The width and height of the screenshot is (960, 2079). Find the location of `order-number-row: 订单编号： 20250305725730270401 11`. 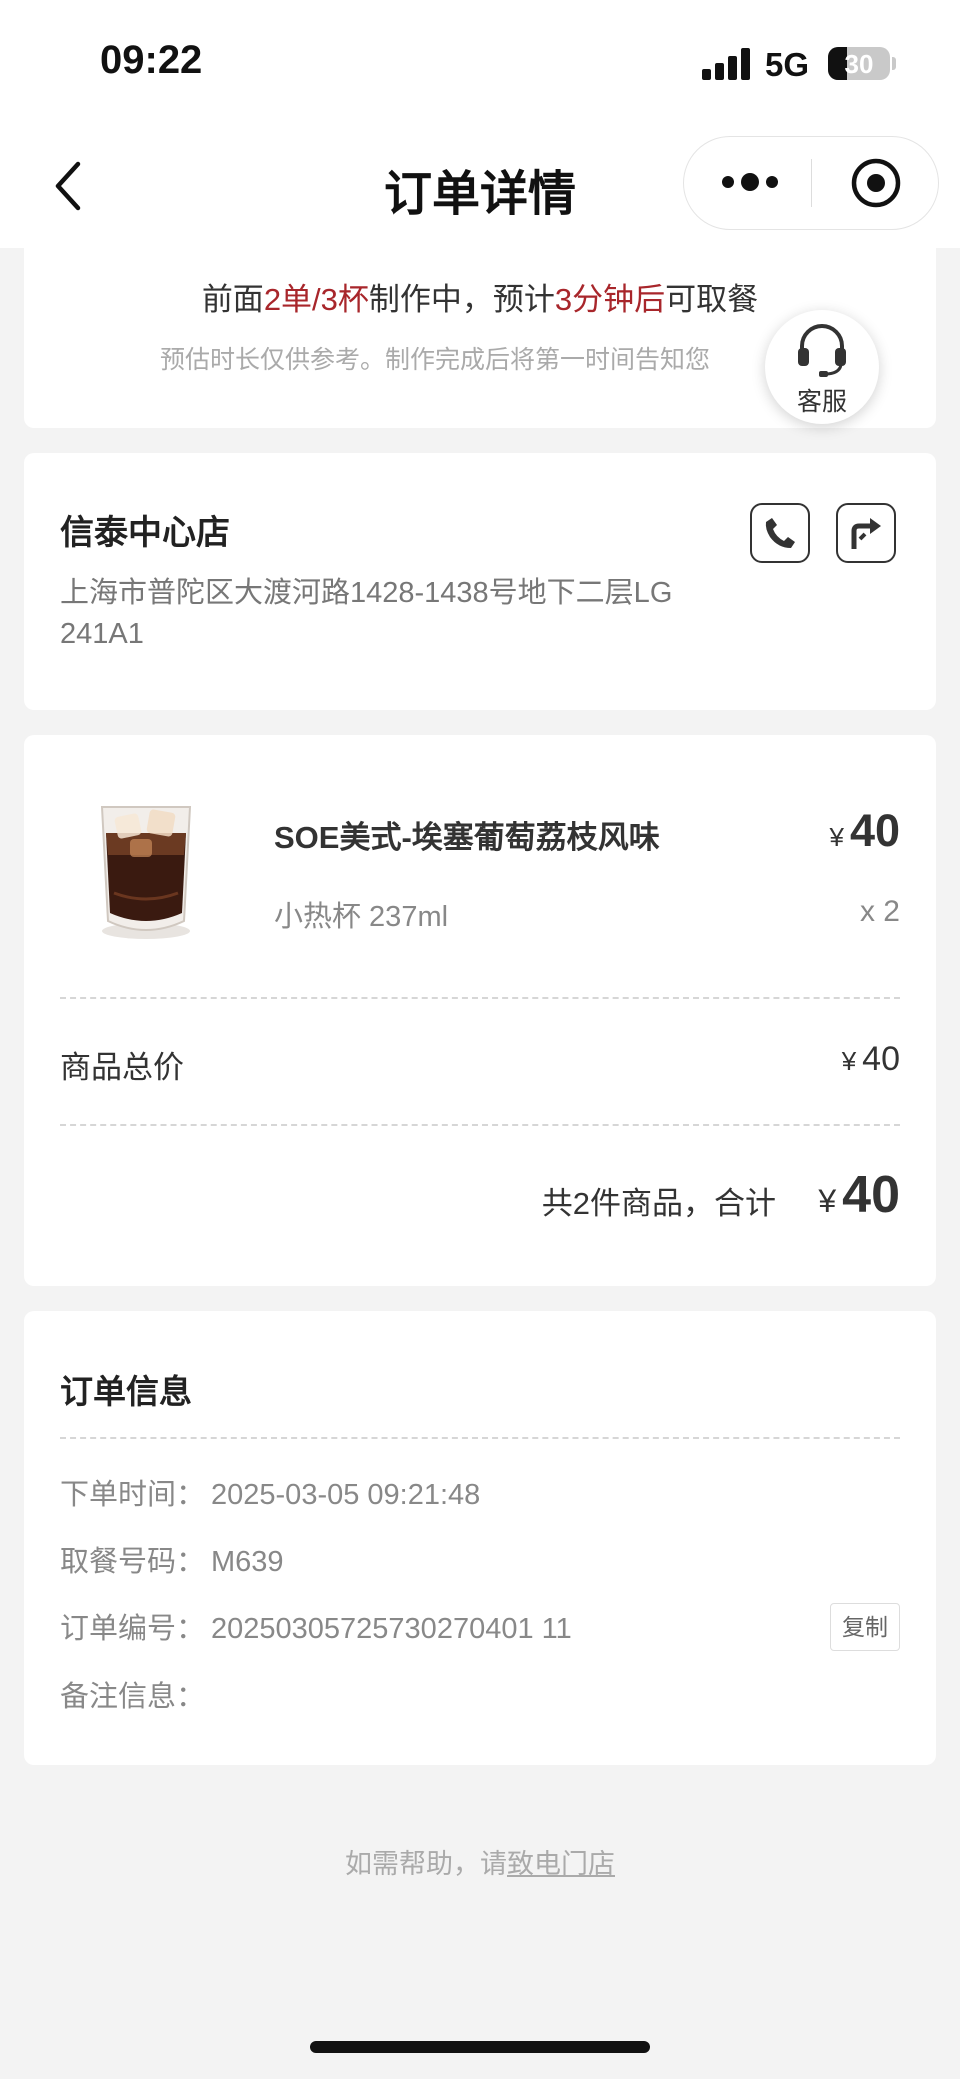

order-number-row: 订单编号： 20250305725730270401 11 is located at coordinates (316, 1626).